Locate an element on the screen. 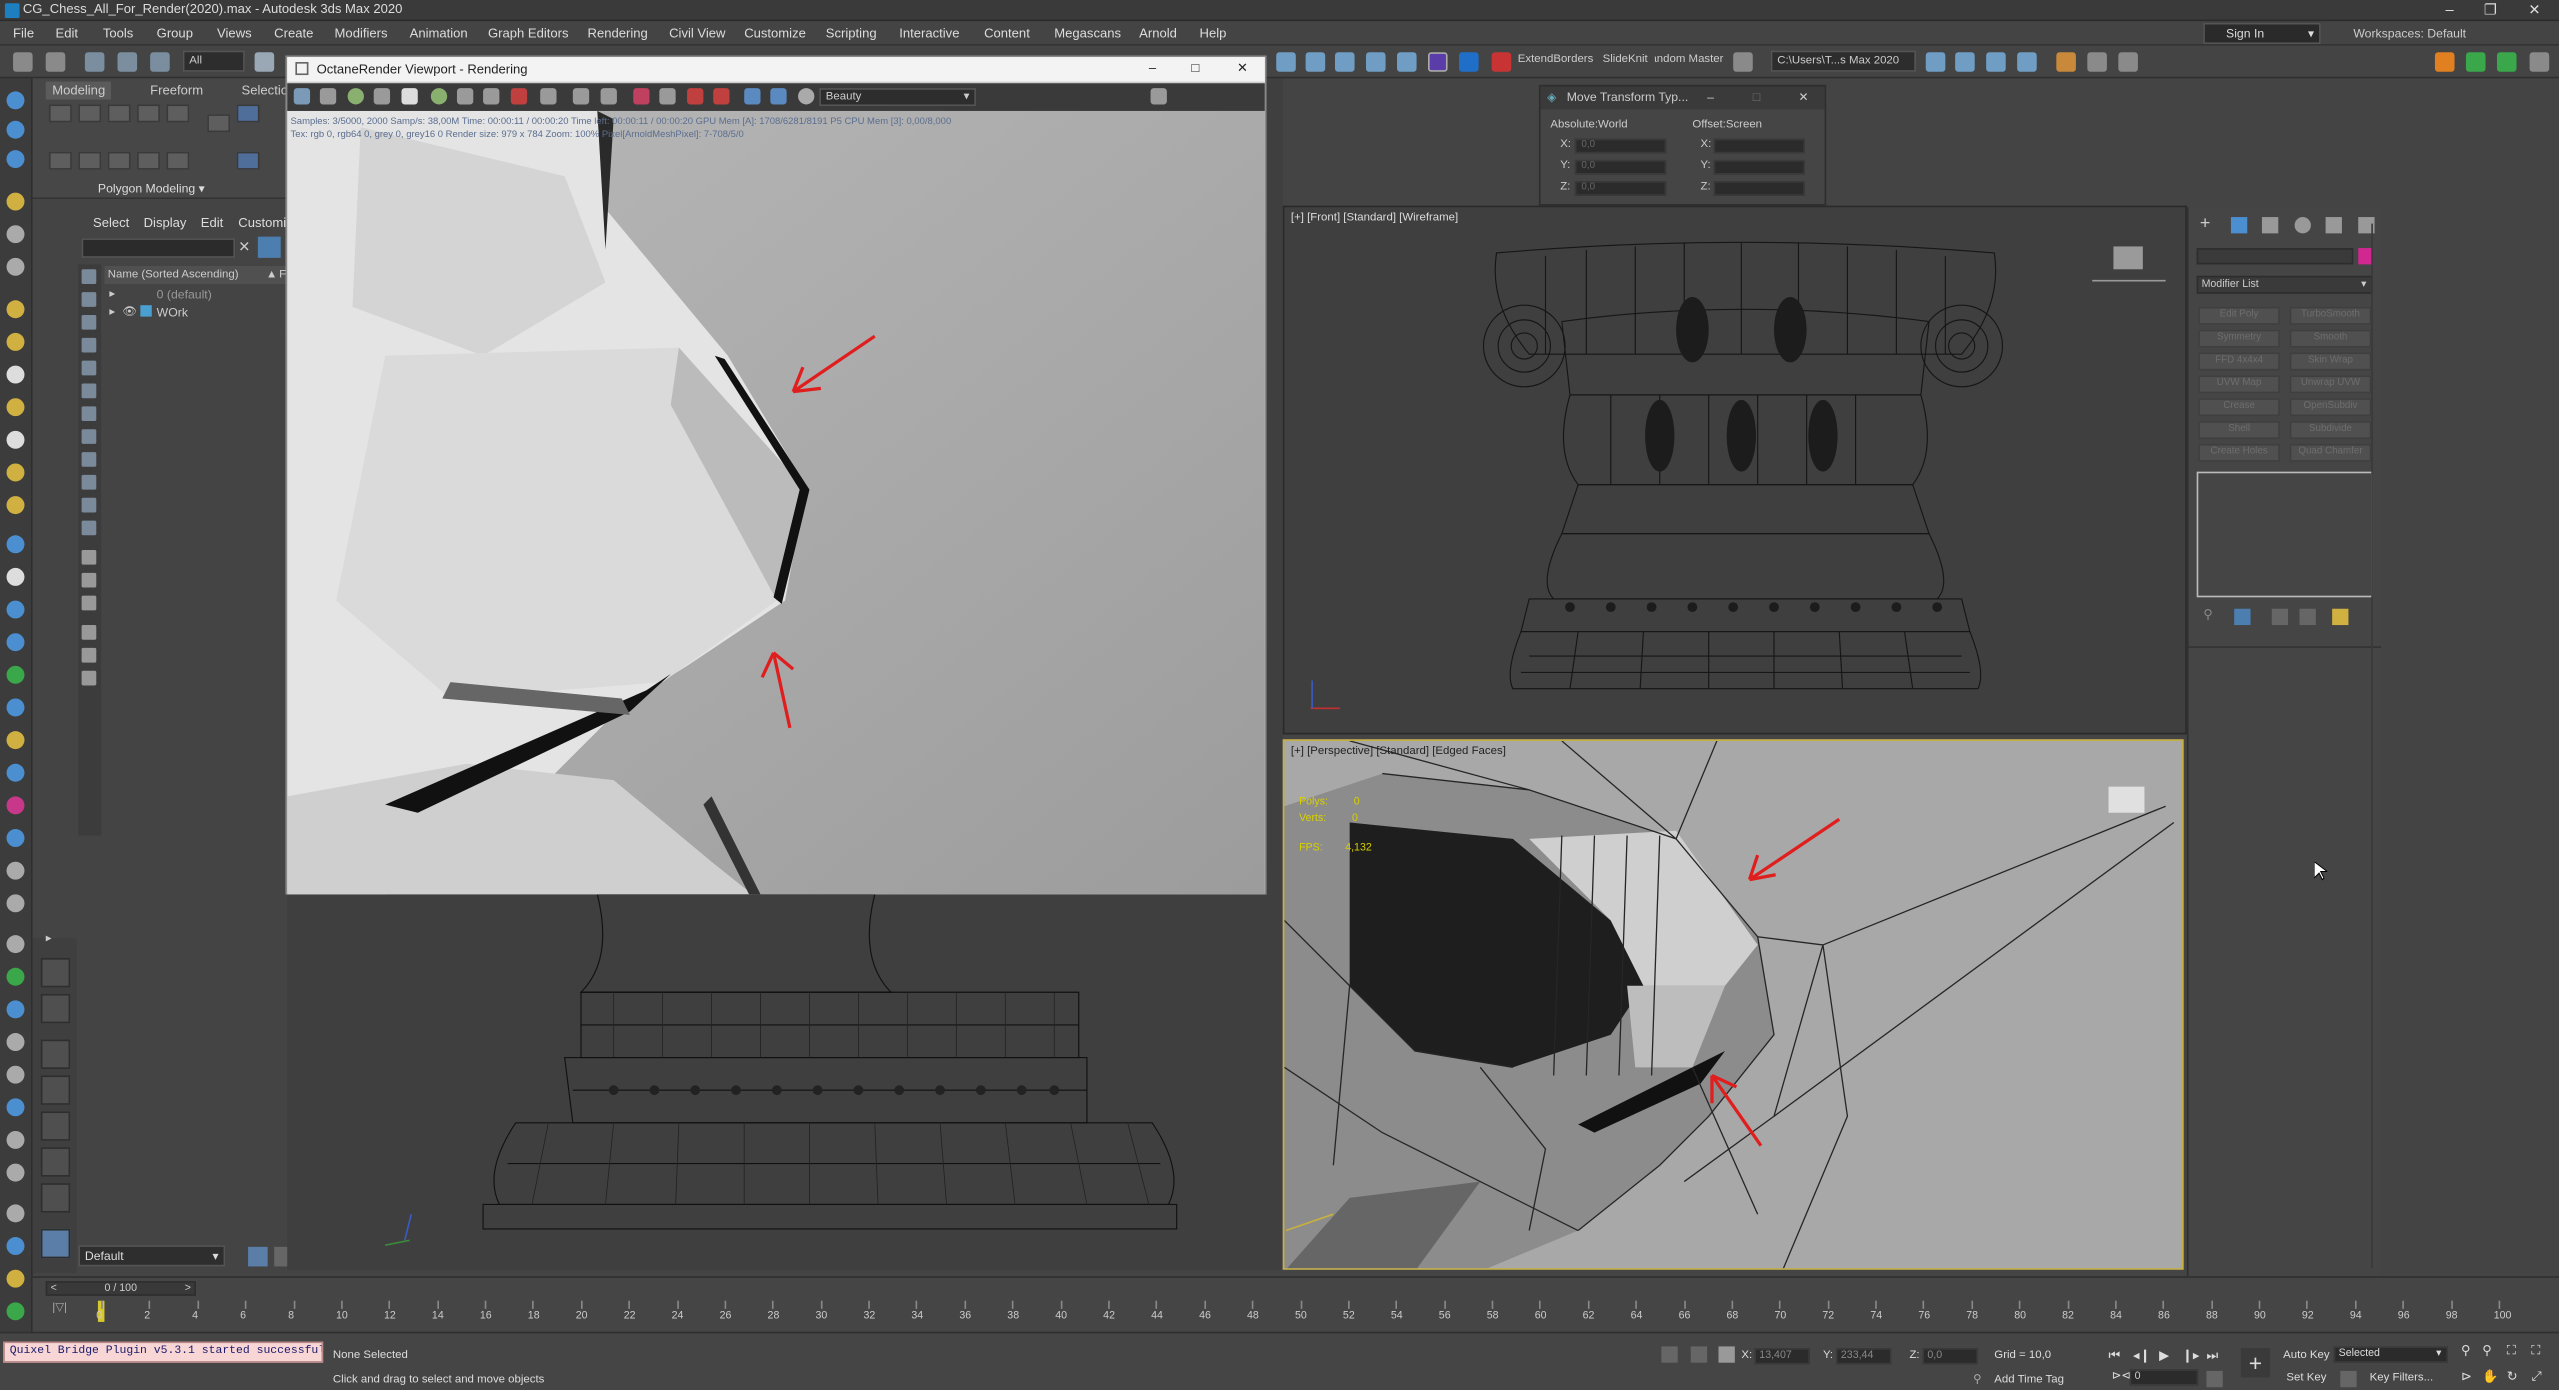  configure-modifier-icon is located at coordinates (2340, 617).